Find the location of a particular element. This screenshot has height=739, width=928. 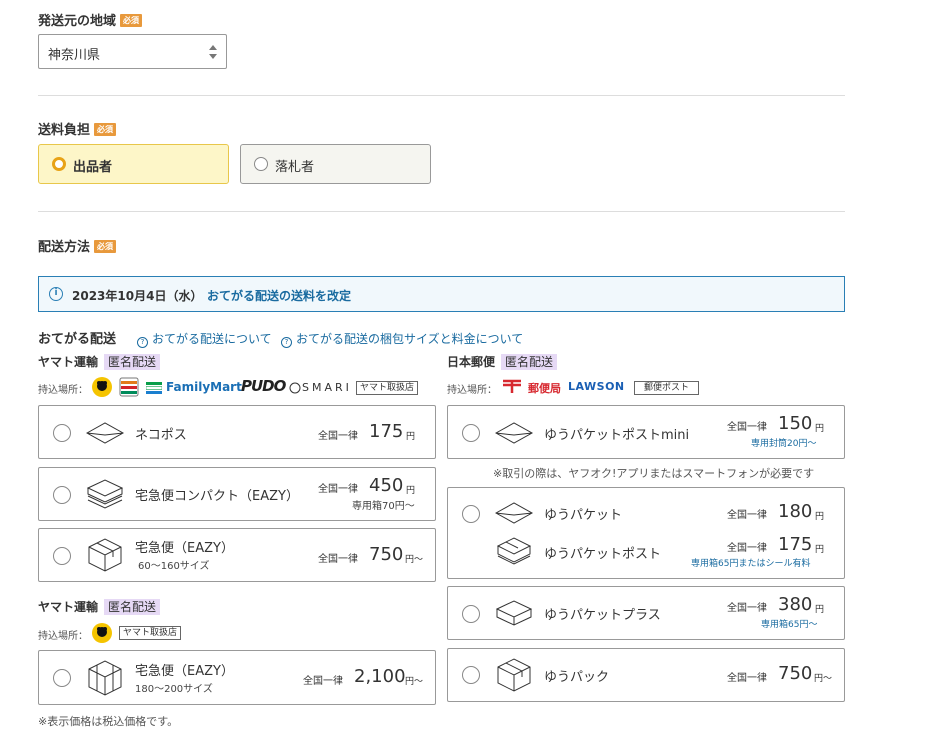

service-name: ゆうパケットポストmini is located at coordinates (617, 435).